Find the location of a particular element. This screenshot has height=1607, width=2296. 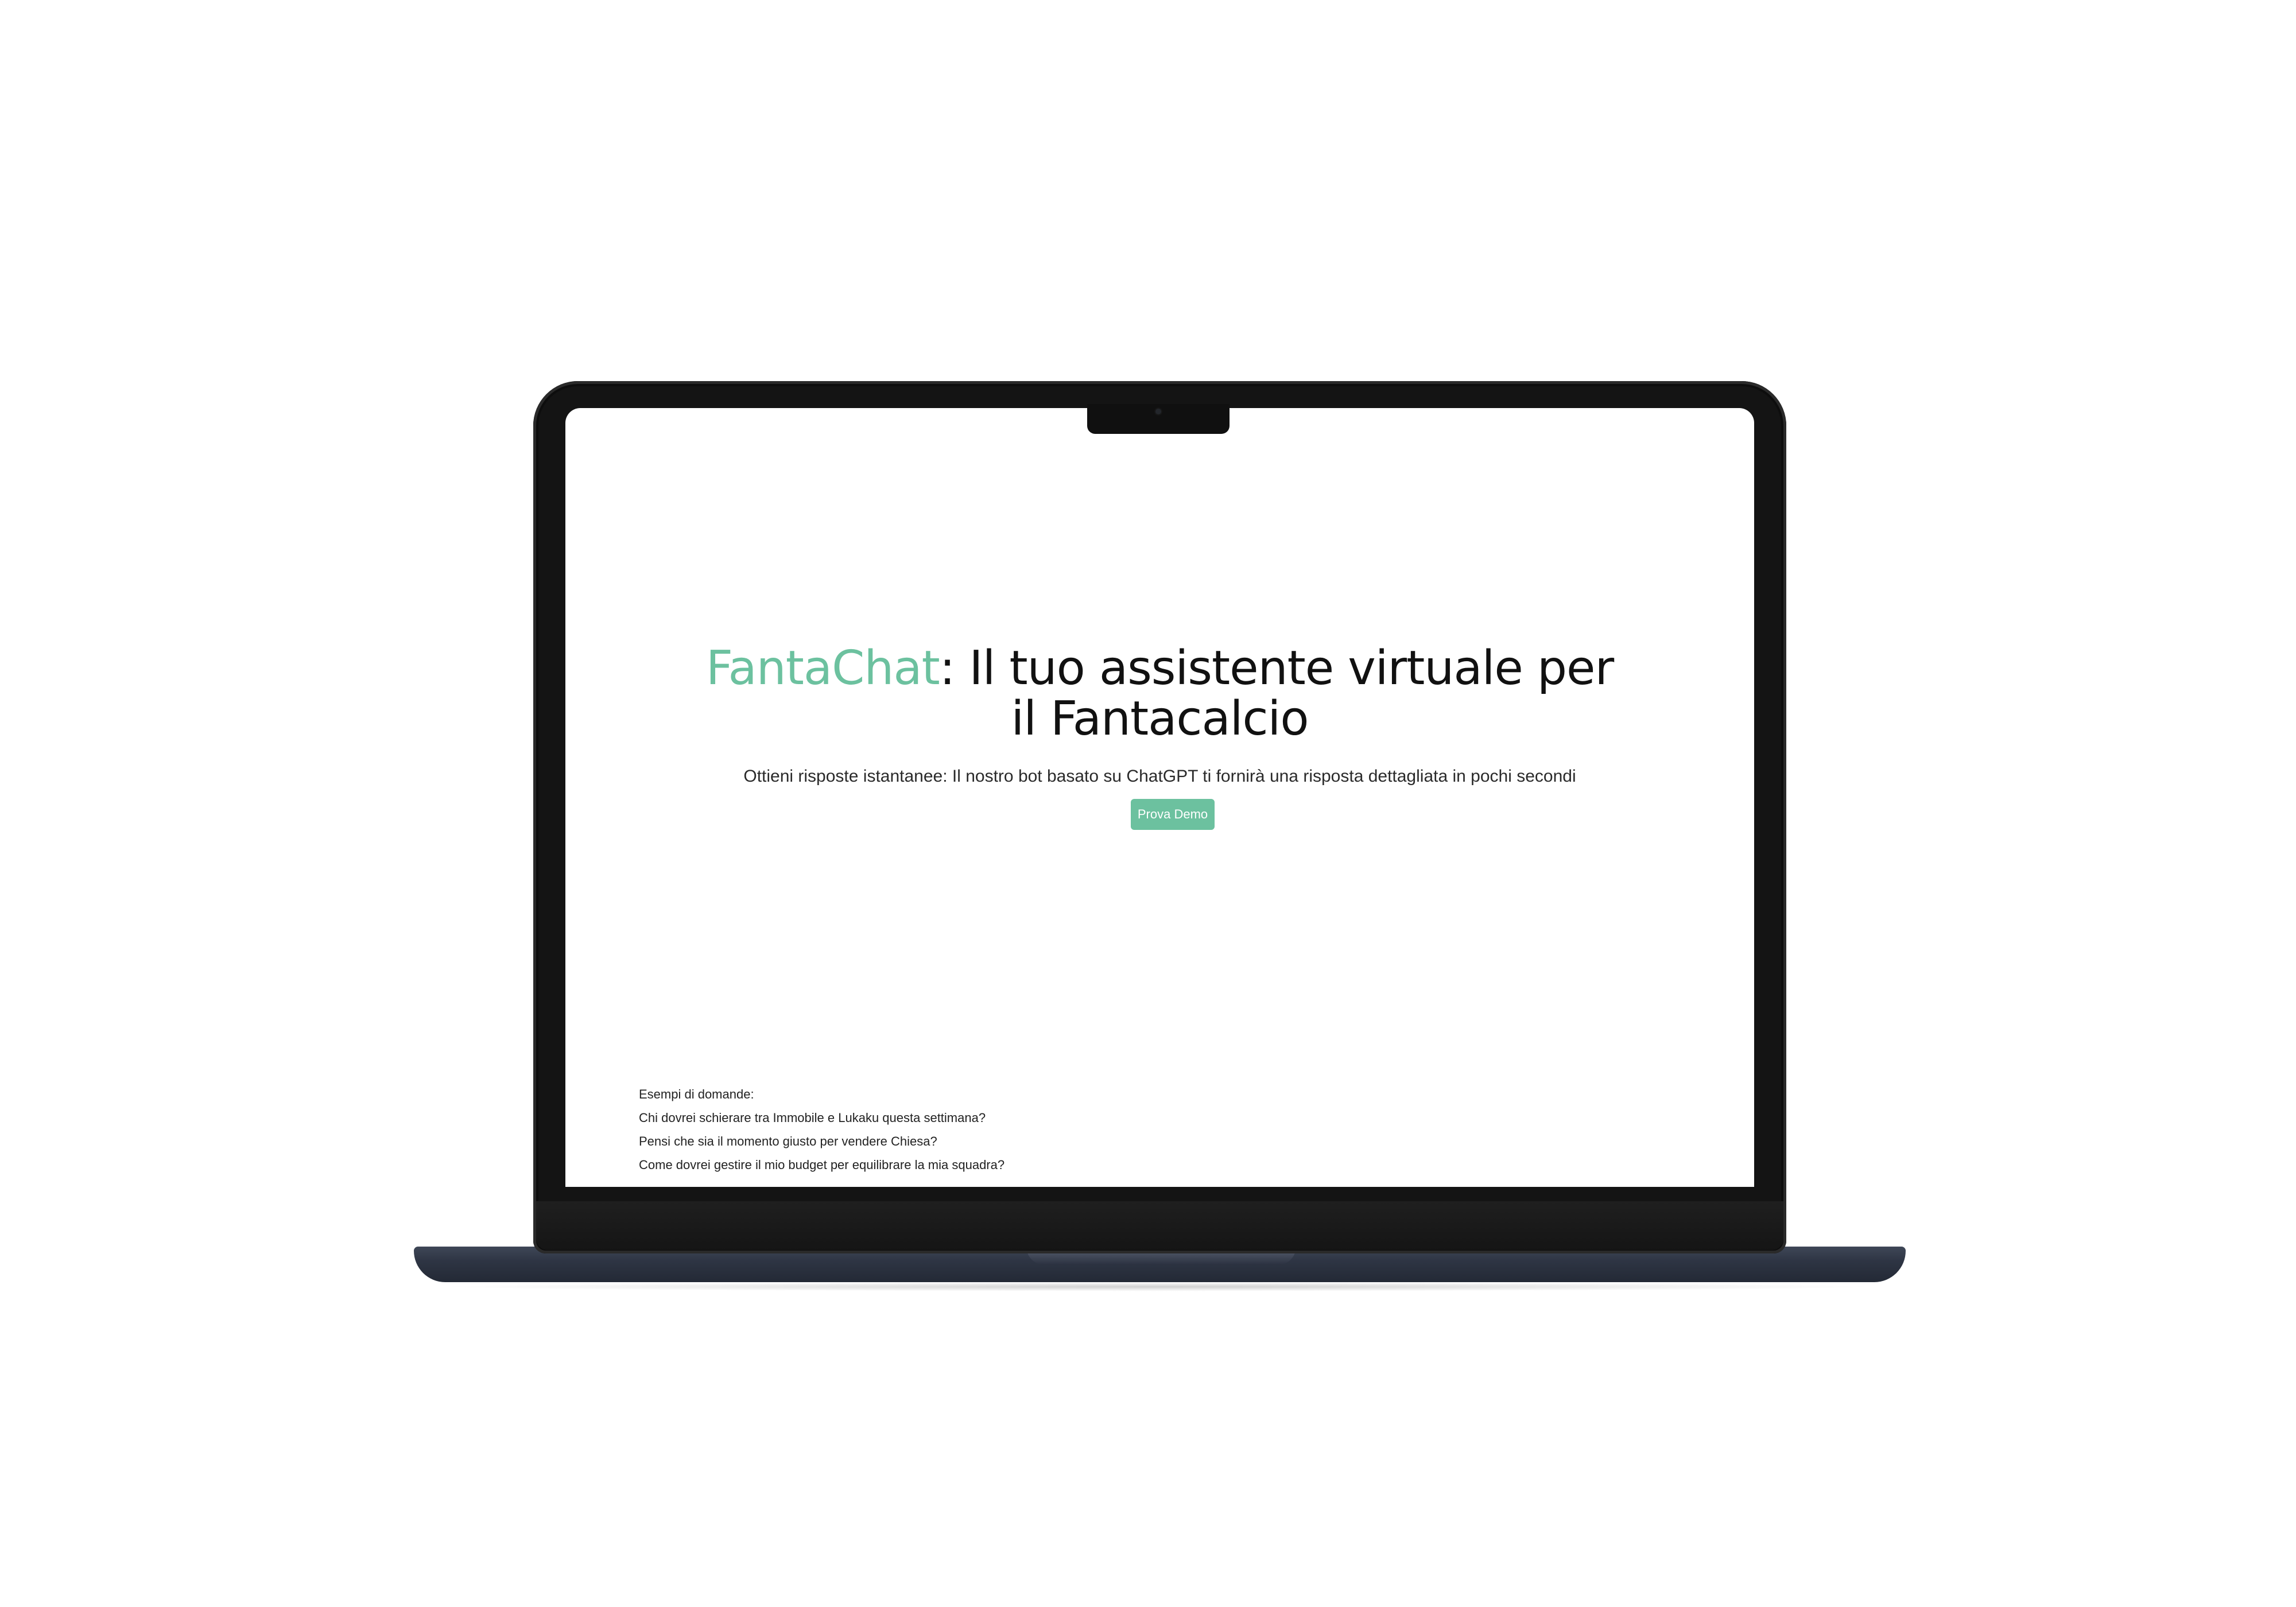

laptop-chin is located at coordinates (1159, 1225).